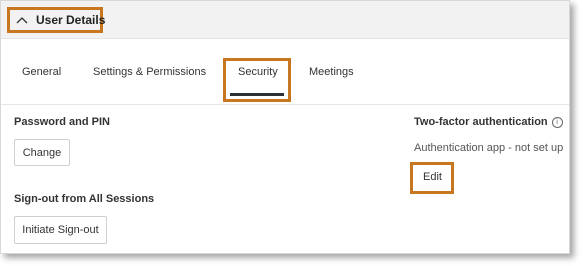 The image size is (583, 266). What do you see at coordinates (331, 72) in the screenshot?
I see `tab-meetings: Meetings` at bounding box center [331, 72].